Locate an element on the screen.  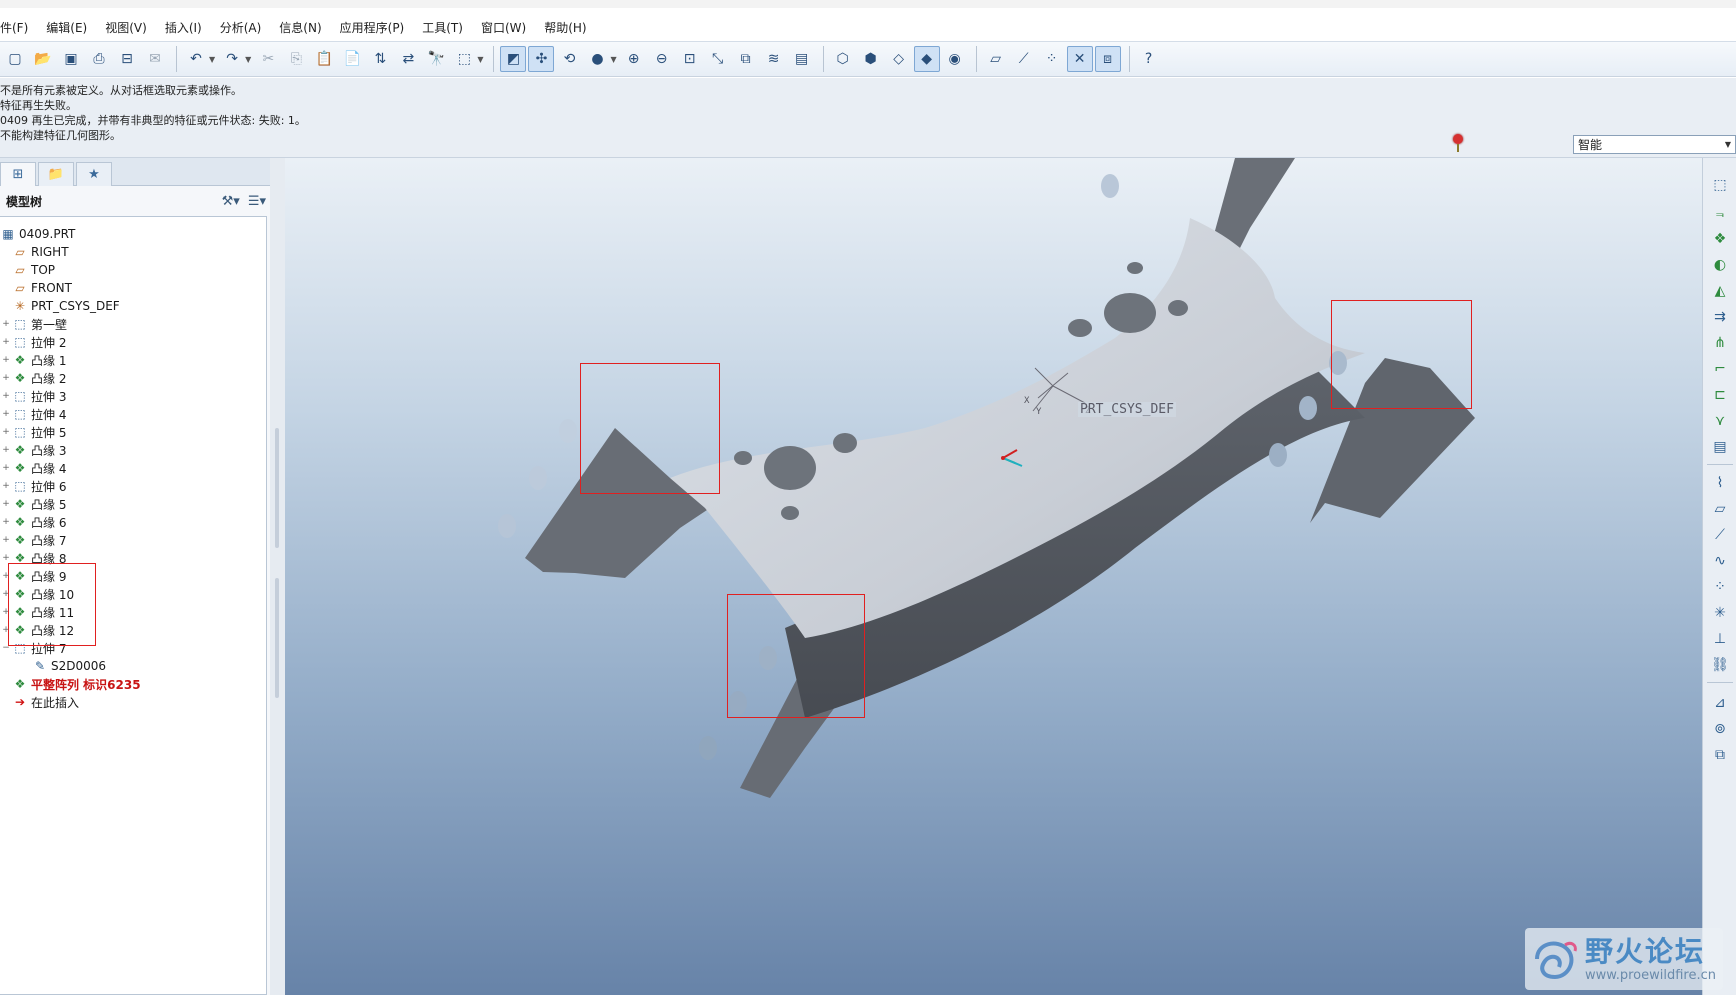
datum-plane-tool-icon: ▱ is located at coordinates (1720, 509).